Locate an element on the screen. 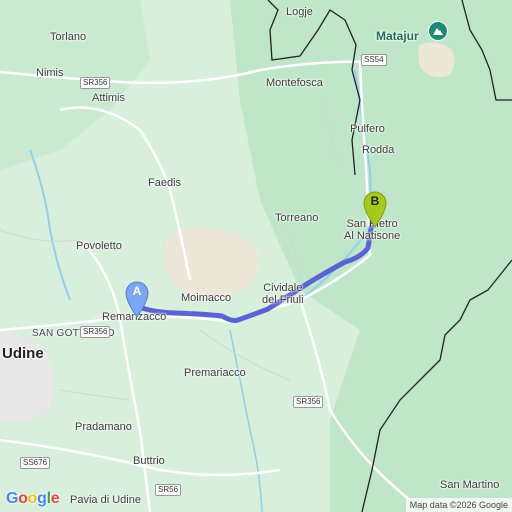  road-shield-sr56: SR56 is located at coordinates (168, 490).